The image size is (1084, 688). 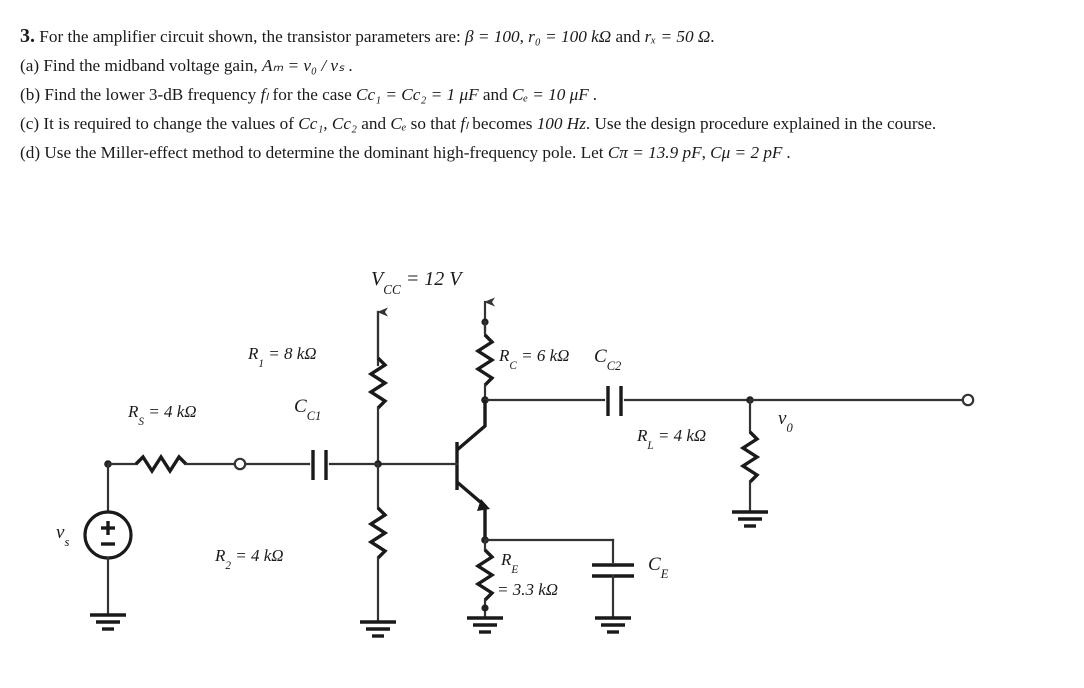 I want to click on param-ro: r₀ = 100 kΩ, so click(x=570, y=36).